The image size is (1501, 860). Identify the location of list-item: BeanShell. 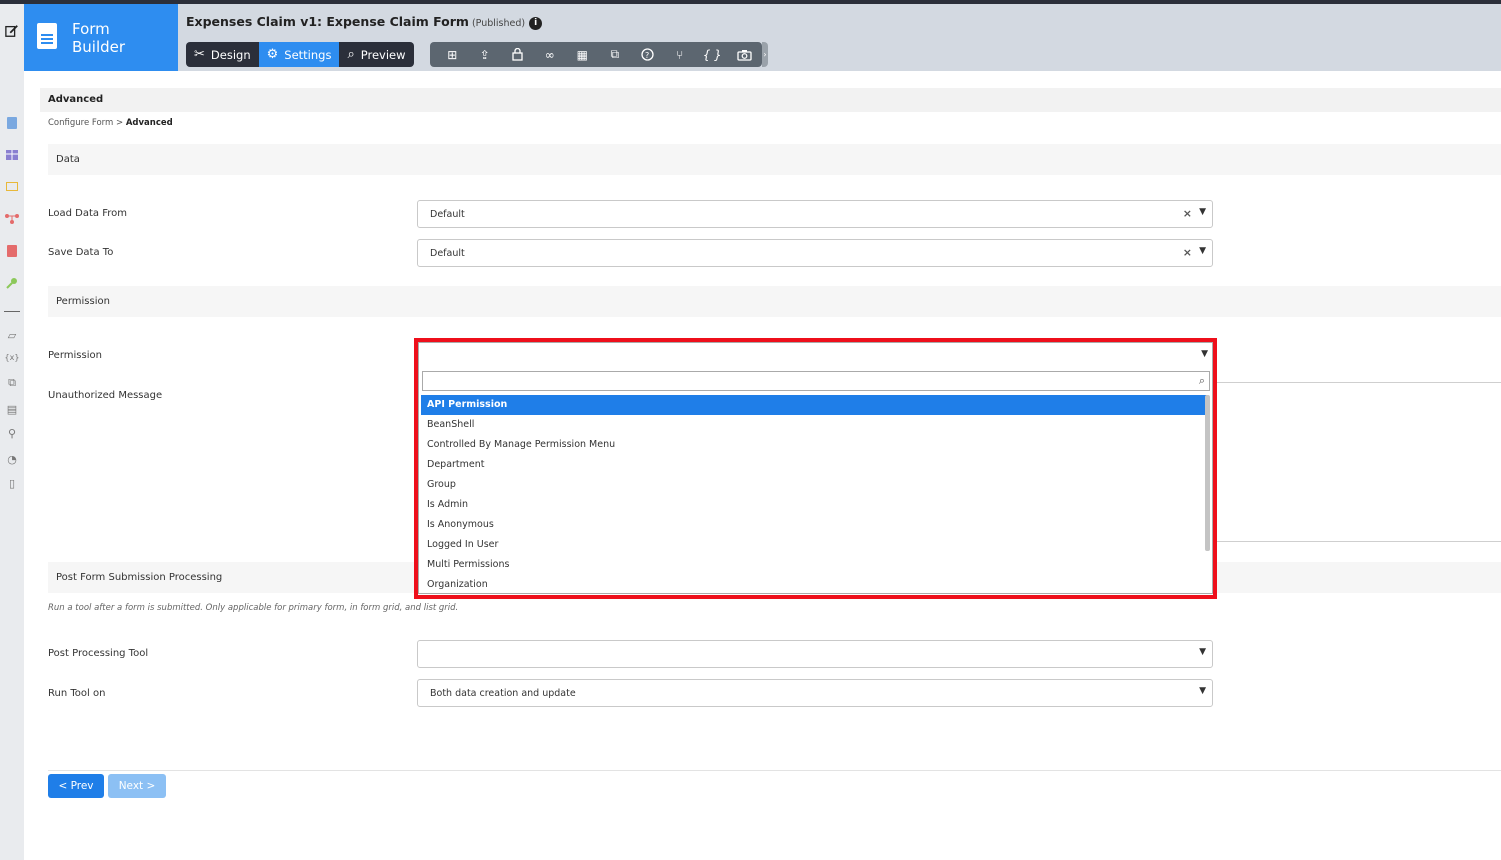
(814, 425).